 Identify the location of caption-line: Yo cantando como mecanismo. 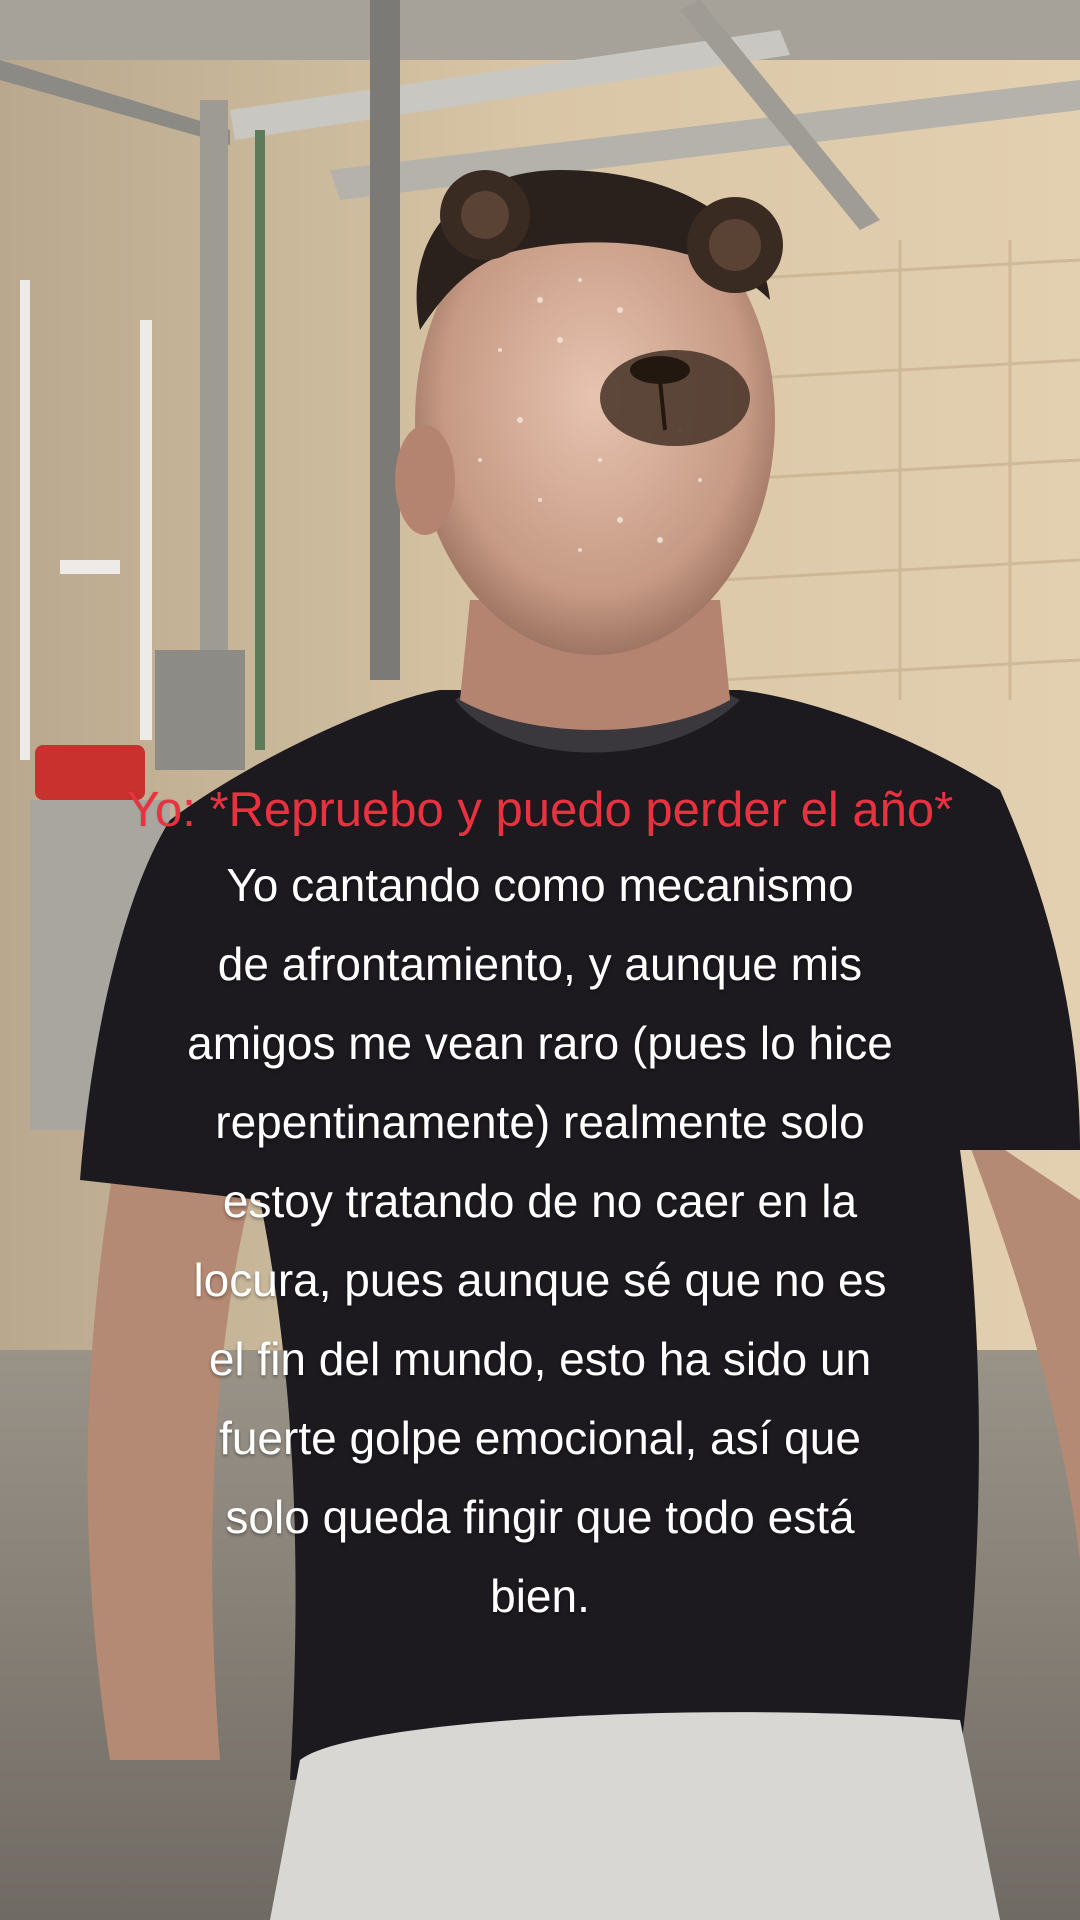
(540, 885).